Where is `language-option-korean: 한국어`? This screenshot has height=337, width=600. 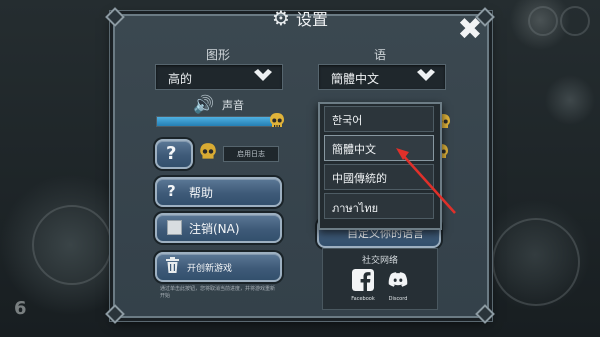
language-option-korean: 한국어 is located at coordinates (379, 119).